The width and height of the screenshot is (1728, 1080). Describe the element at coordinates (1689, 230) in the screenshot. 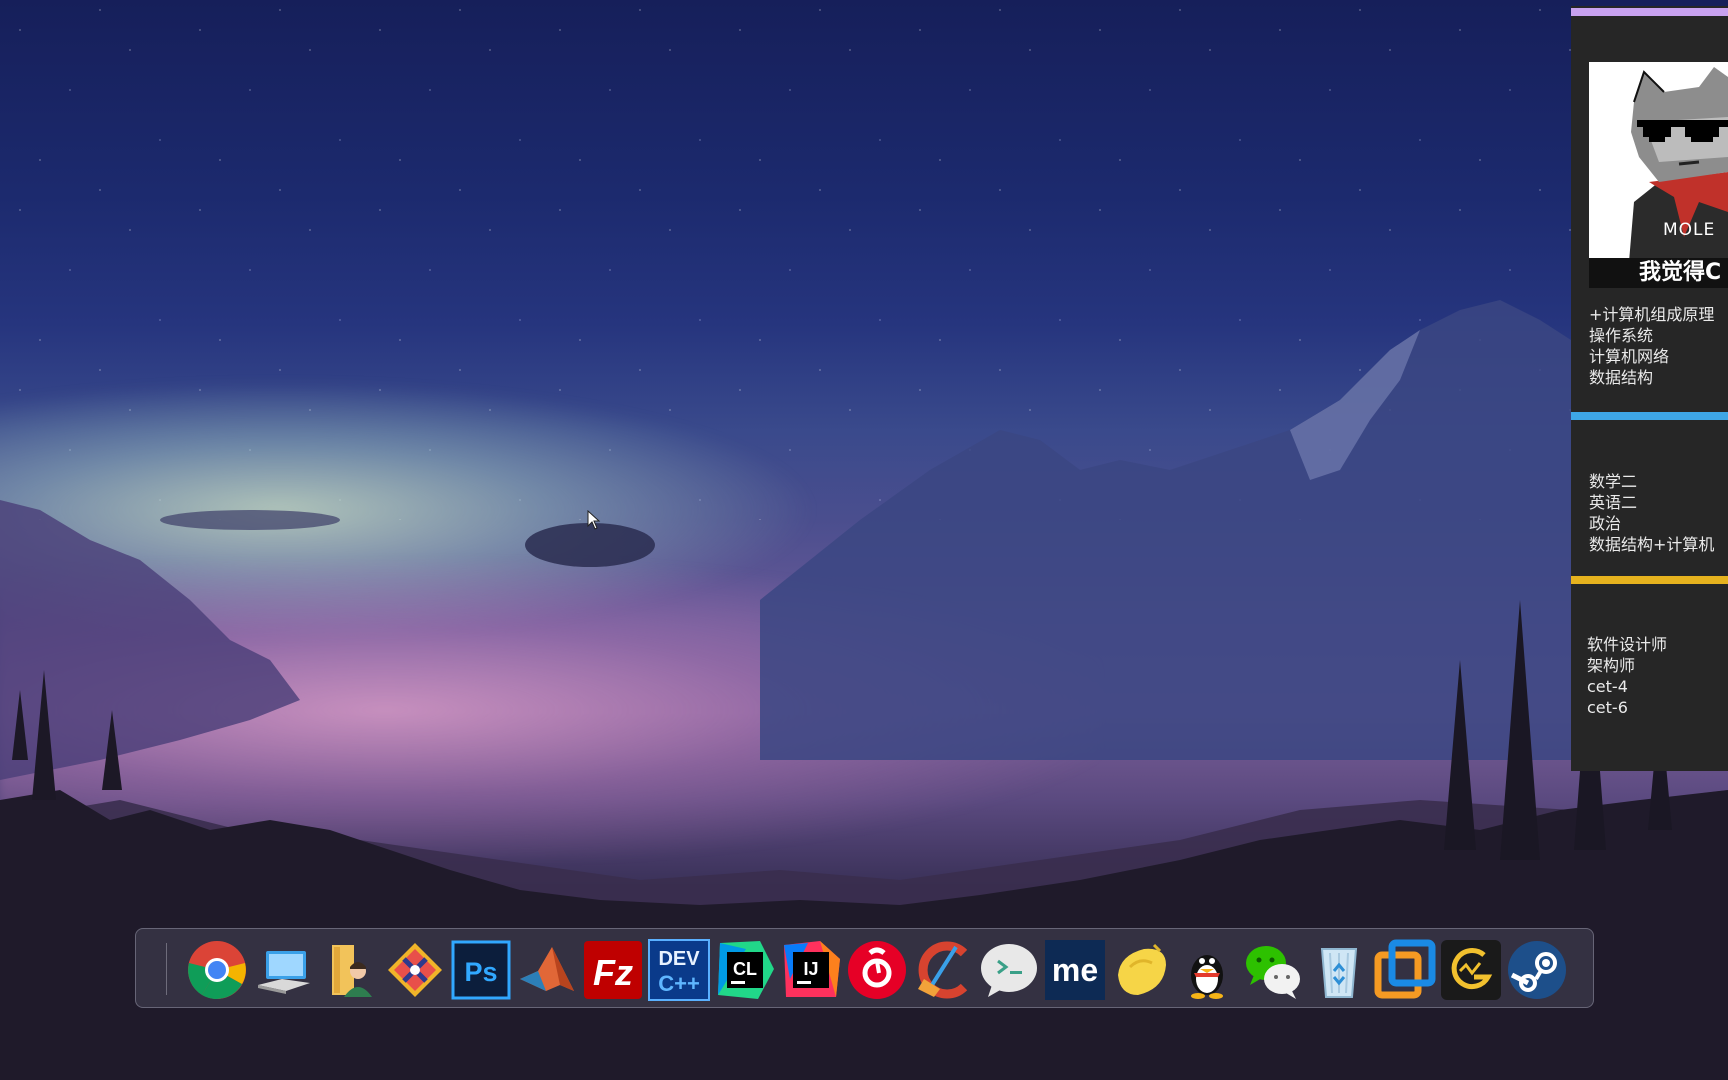

I see `avatar-shirt-text: MOLE` at that location.